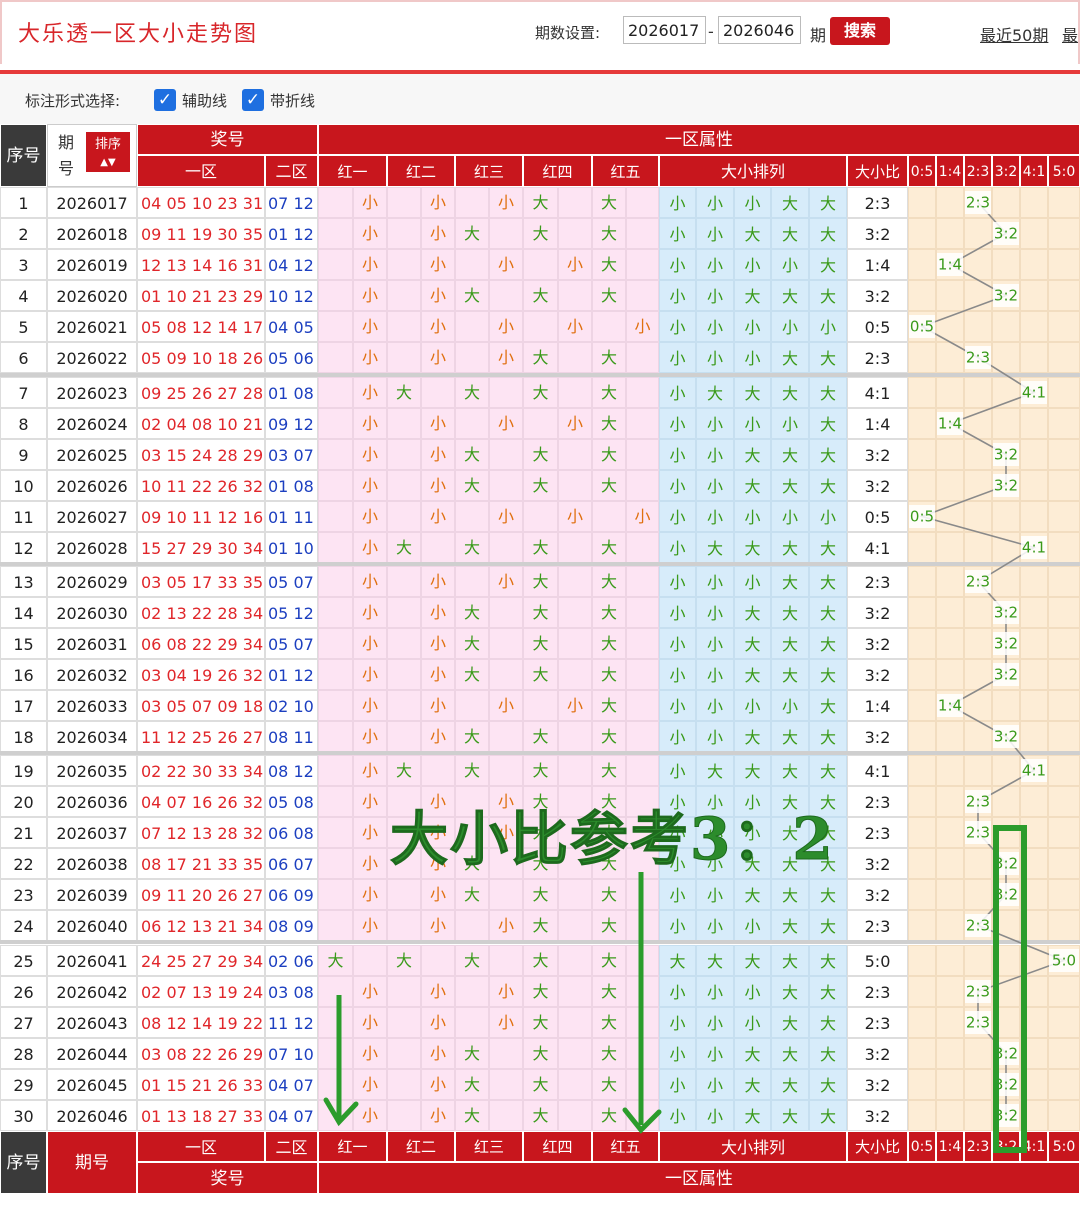 The width and height of the screenshot is (1080, 1214). What do you see at coordinates (877, 1146) in the screenshot?
I see `foot-head-ratio: 大小比` at bounding box center [877, 1146].